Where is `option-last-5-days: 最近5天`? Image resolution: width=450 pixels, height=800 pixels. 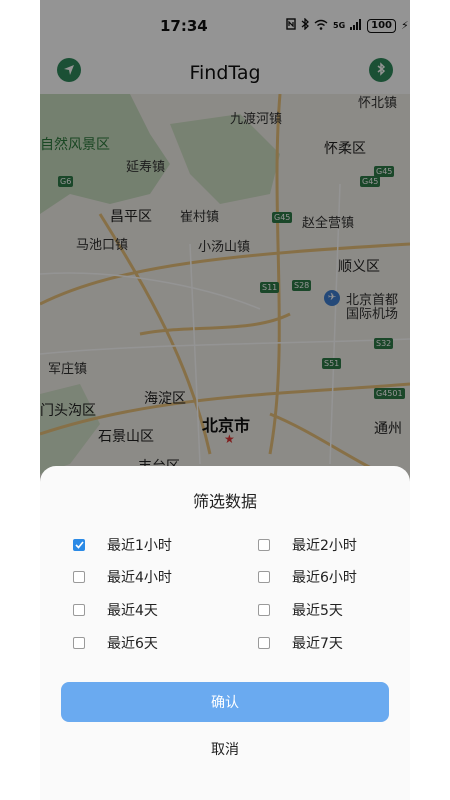
option-last-5-days: 最近5天 is located at coordinates (300, 610).